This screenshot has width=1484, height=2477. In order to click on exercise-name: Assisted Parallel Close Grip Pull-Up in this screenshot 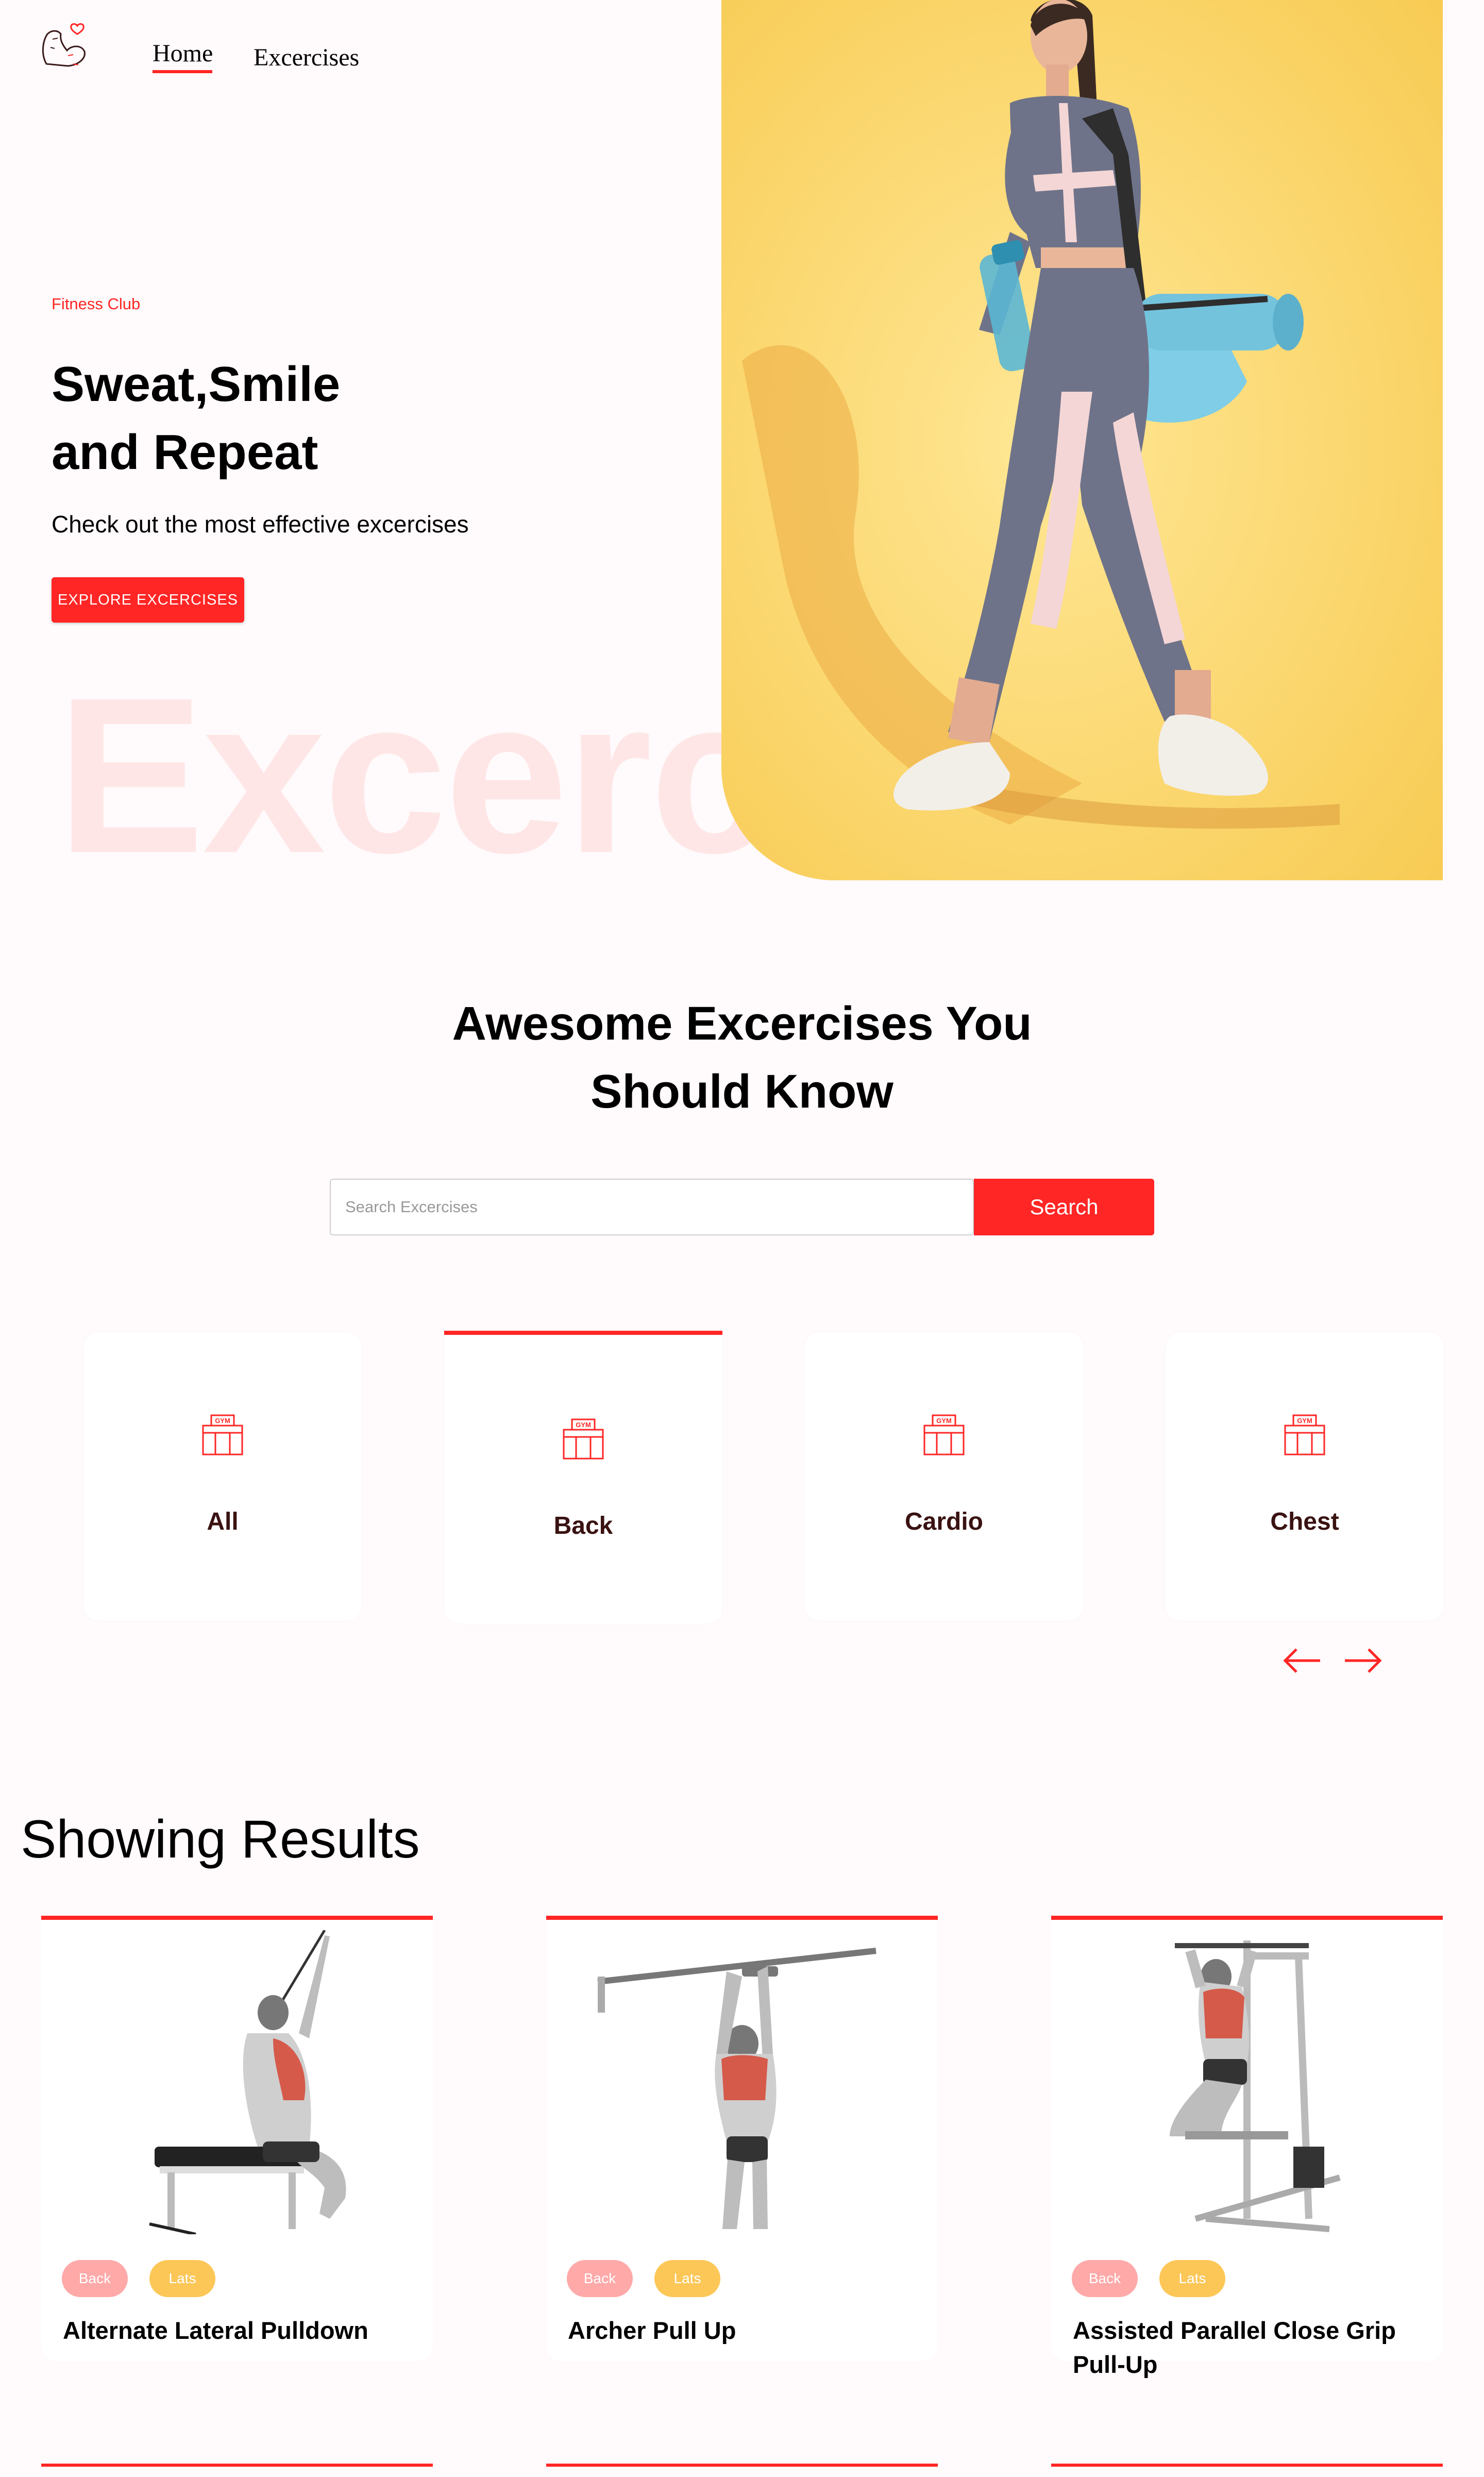, I will do `click(1234, 2347)`.